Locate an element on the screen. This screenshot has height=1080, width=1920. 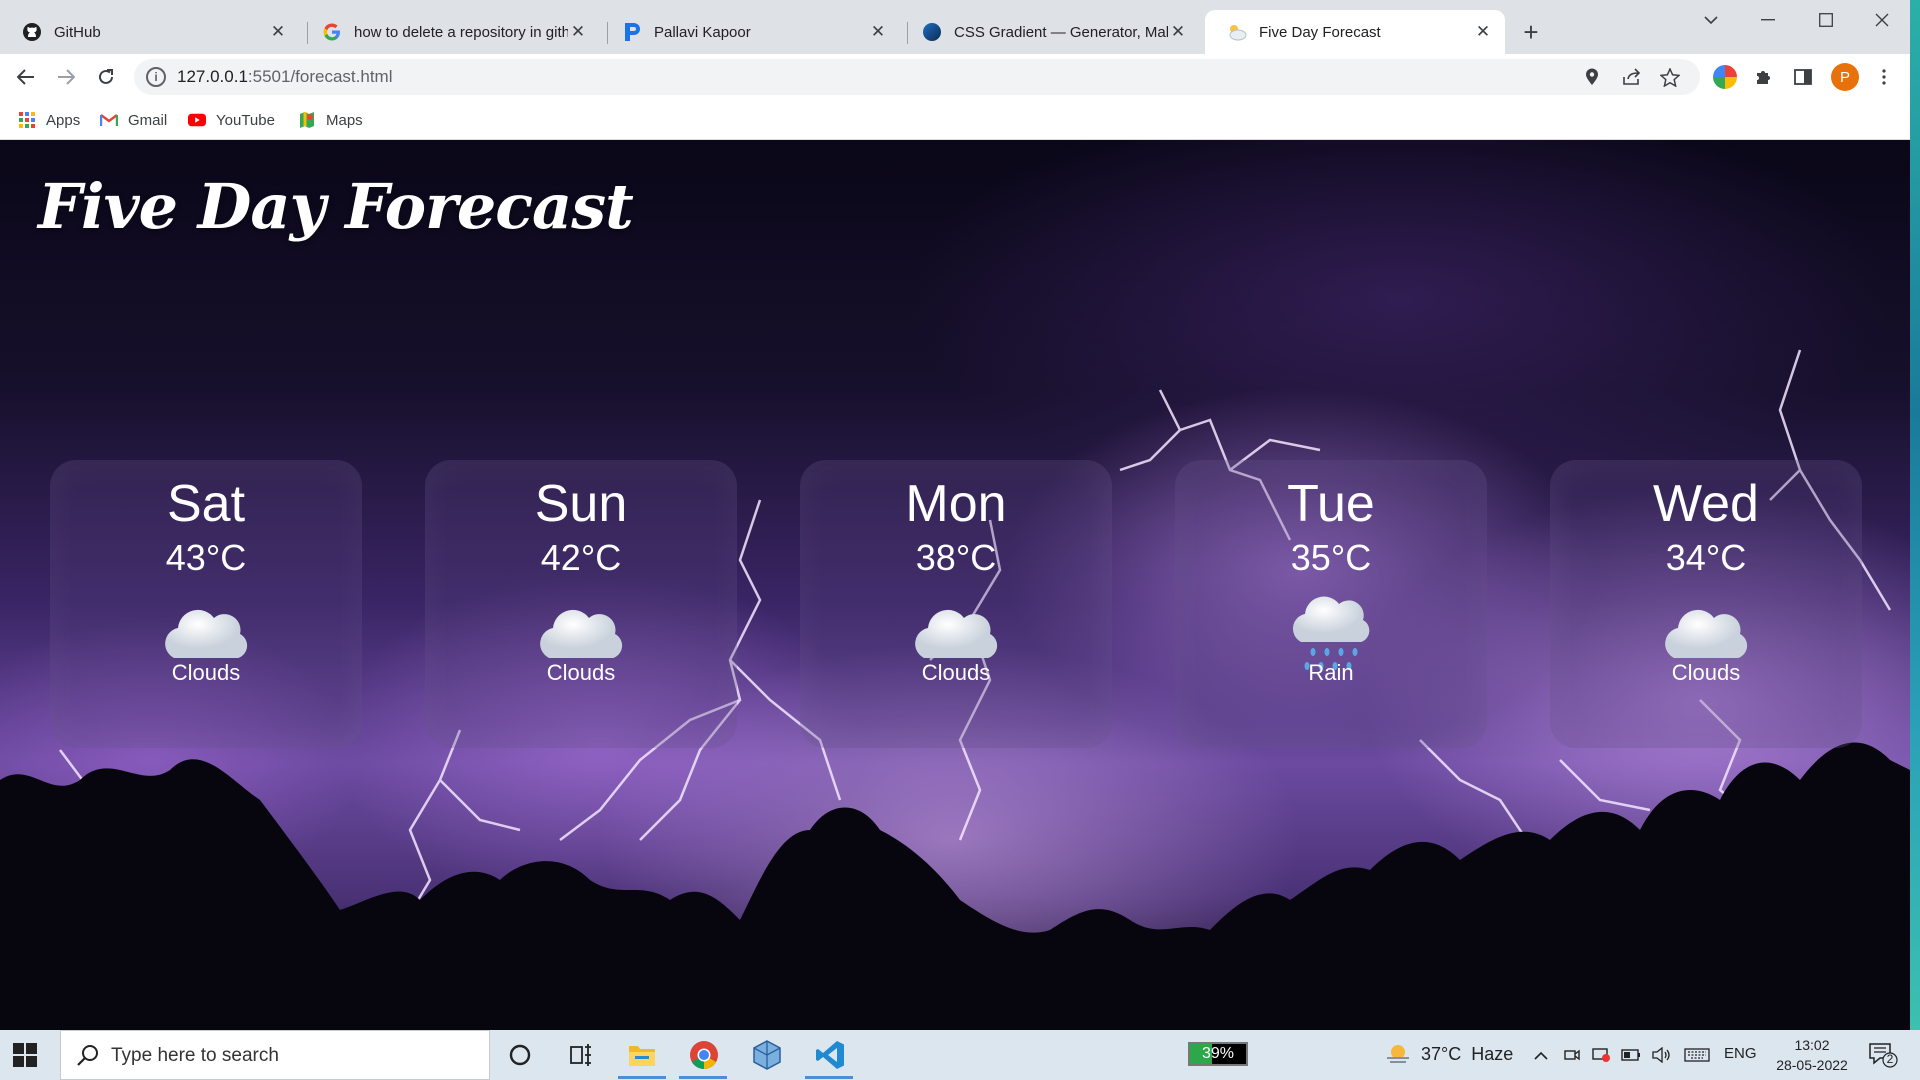
forecast-day: Sat is located at coordinates (206, 504).